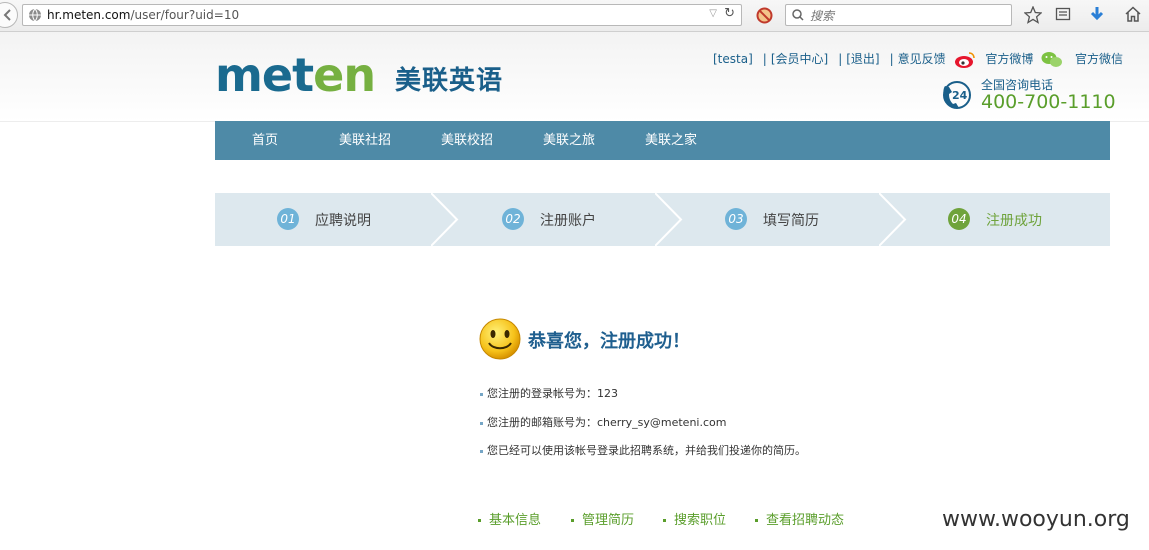  I want to click on address-bar: hr.meten.com/user/four?uid=10 ▽ ↻, so click(382, 15).